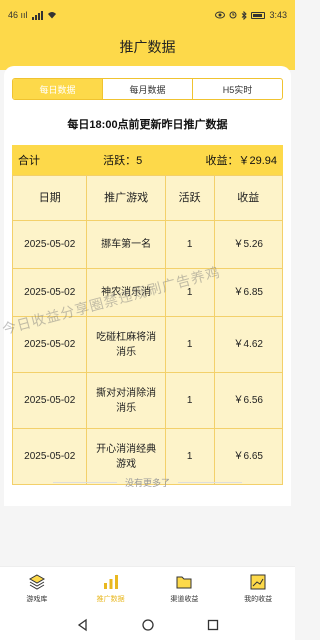 The height and width of the screenshot is (640, 320). Describe the element at coordinates (36, 582) in the screenshot. I see `layers-icon` at that location.